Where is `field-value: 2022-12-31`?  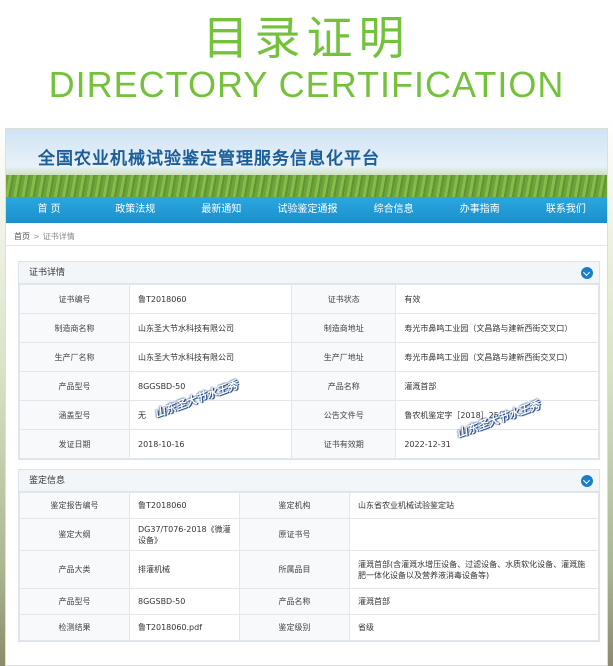
field-value: 2022-12-31 is located at coordinates (497, 444).